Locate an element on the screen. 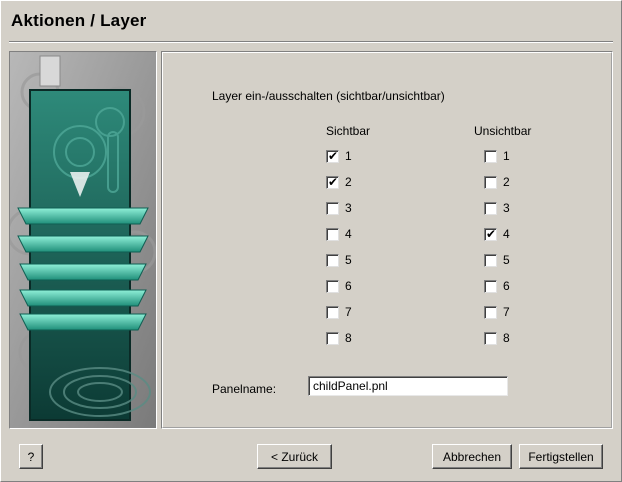  visible-layer-4-row: 4 is located at coordinates (339, 234).